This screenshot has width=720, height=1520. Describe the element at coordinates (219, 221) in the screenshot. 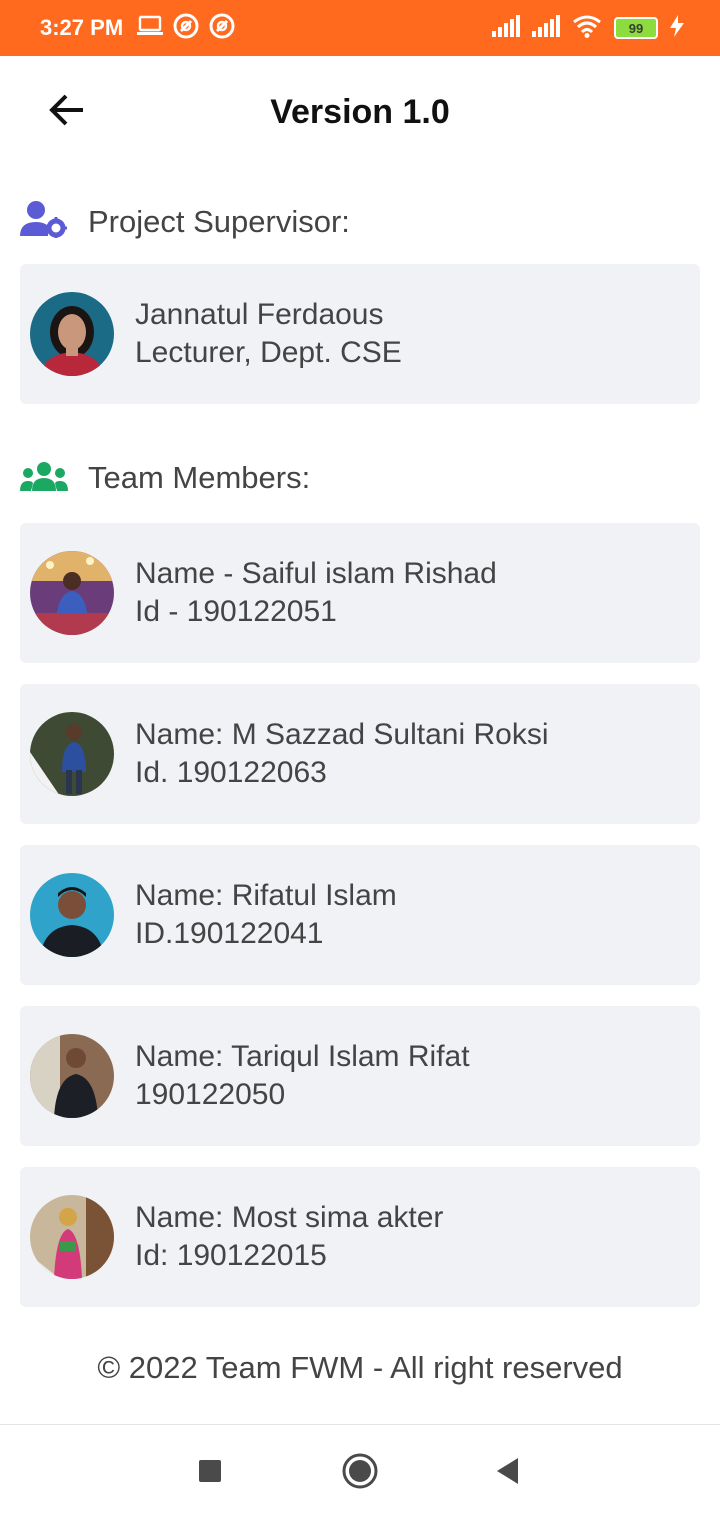

I see `supervisor-heading-label: Project Supervisor:` at that location.